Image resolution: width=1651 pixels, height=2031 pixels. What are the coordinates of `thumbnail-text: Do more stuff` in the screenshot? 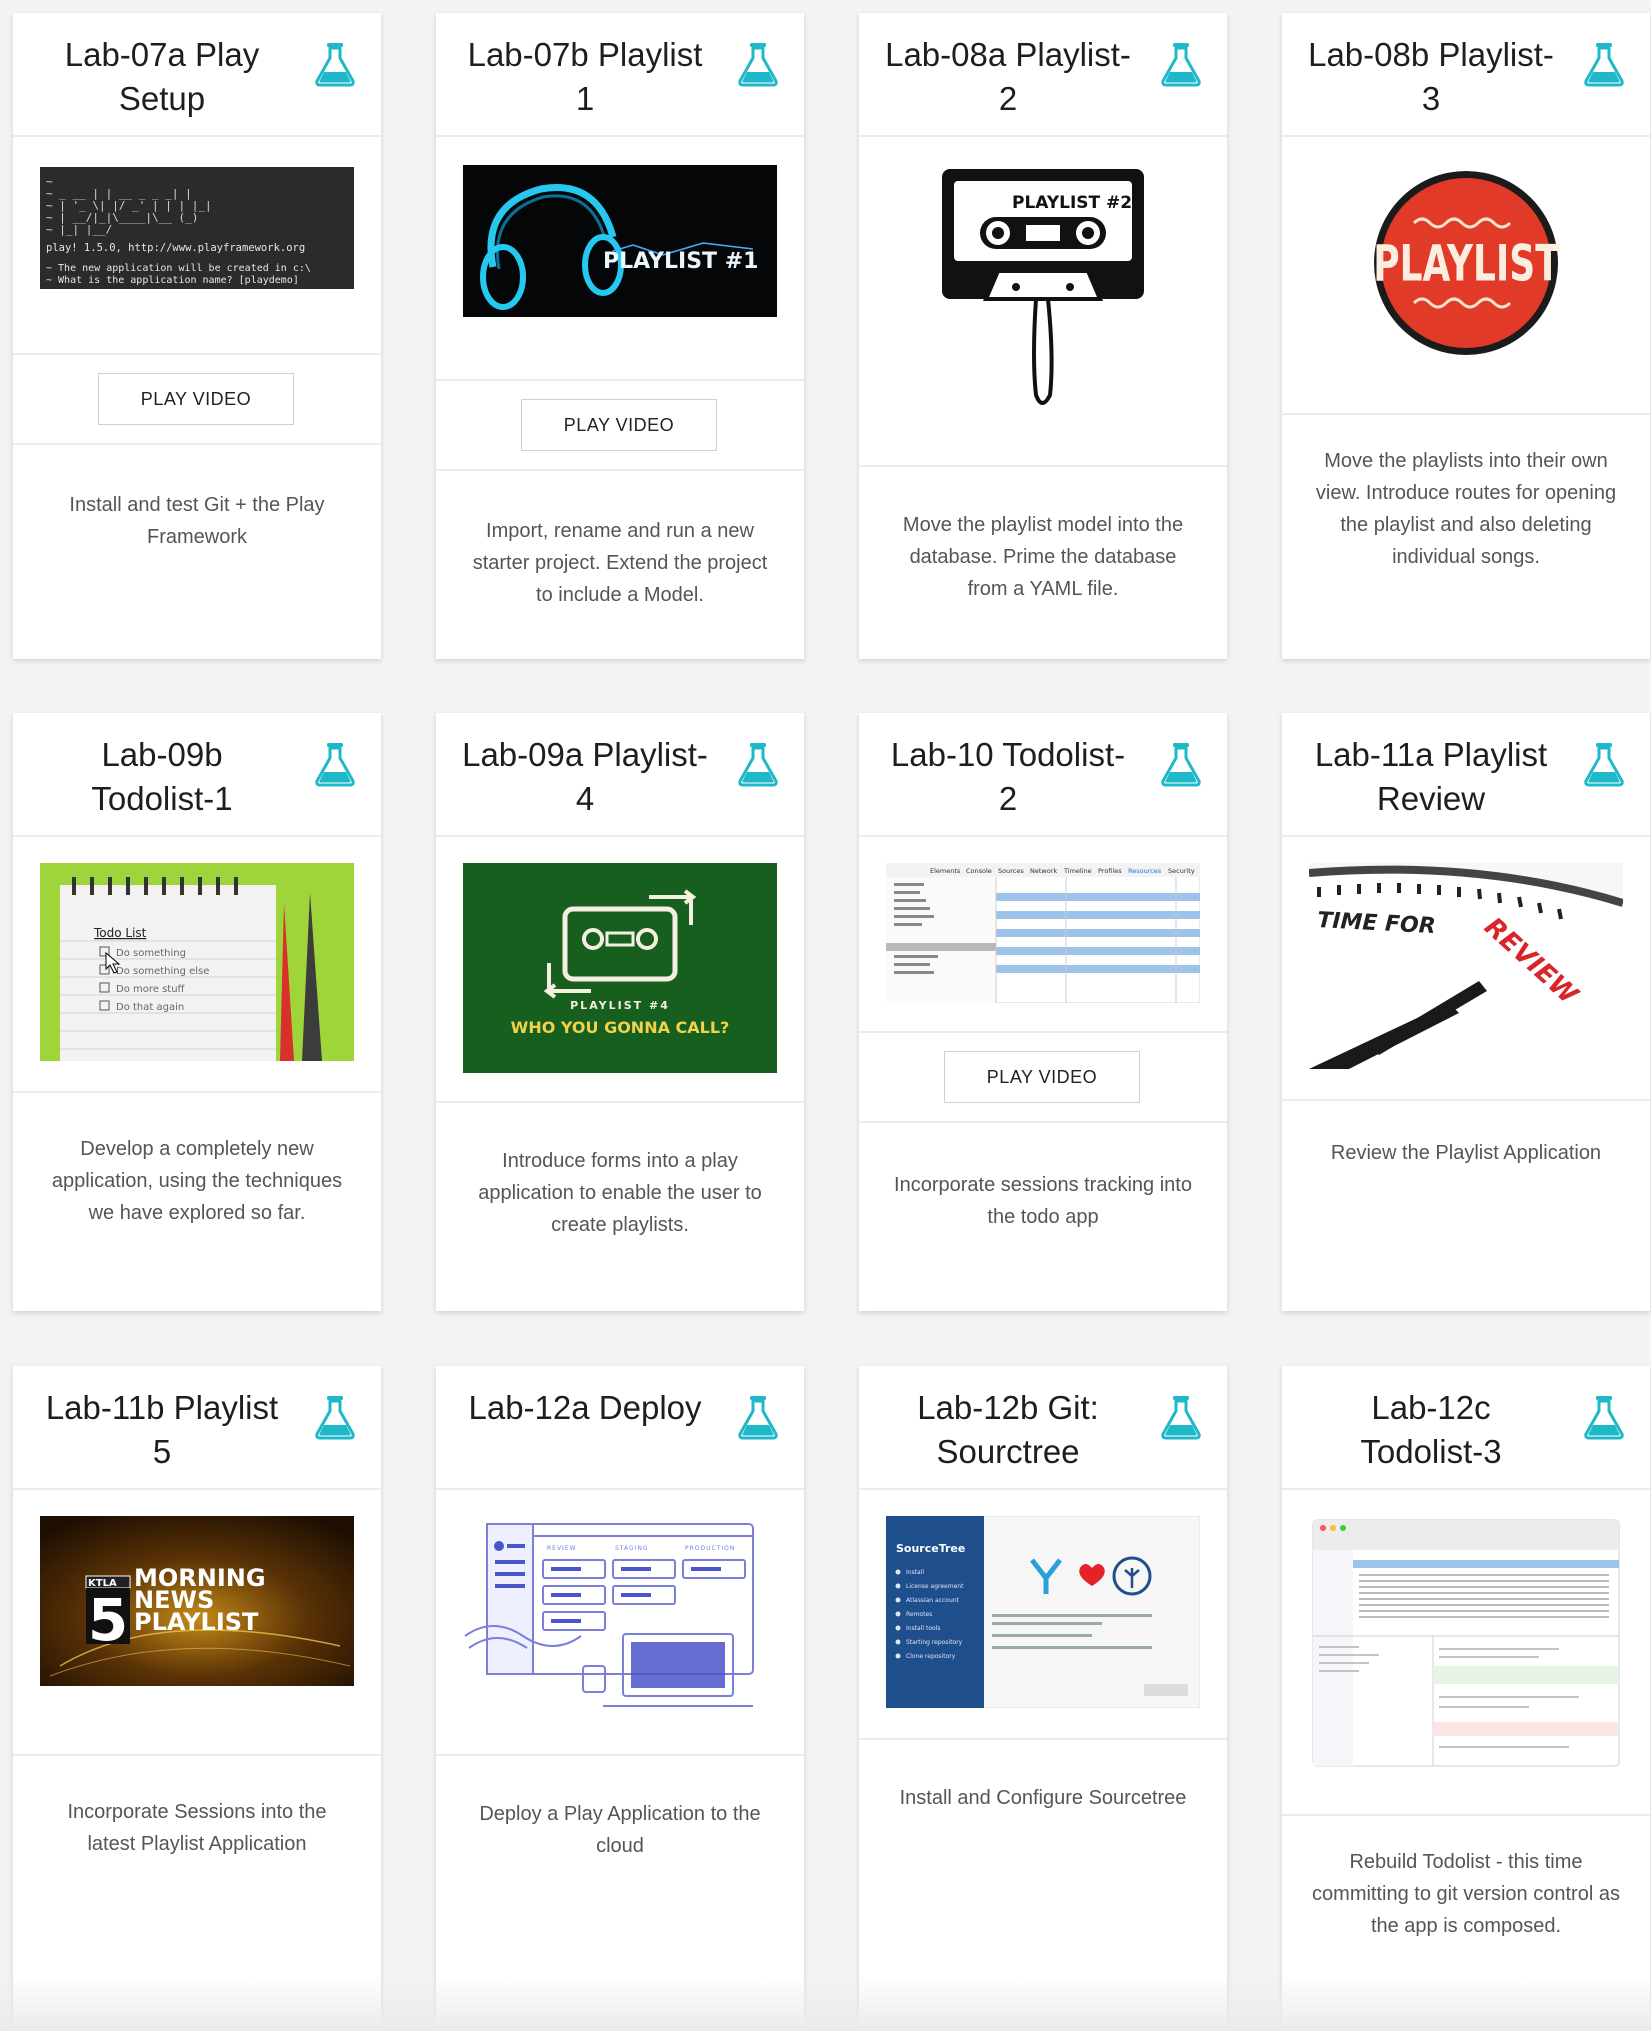 It's located at (151, 989).